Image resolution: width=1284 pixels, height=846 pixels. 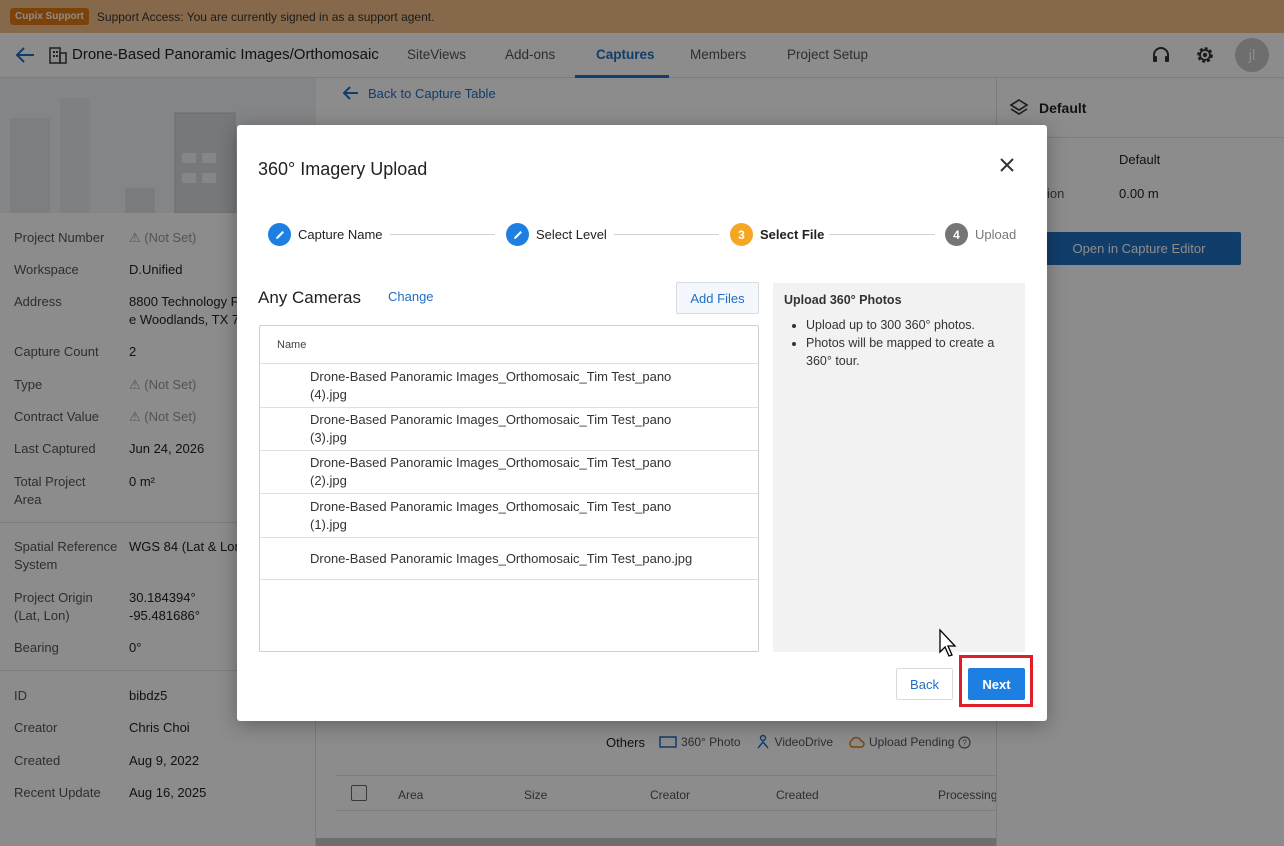 I want to click on back-button: Back, so click(x=924, y=684).